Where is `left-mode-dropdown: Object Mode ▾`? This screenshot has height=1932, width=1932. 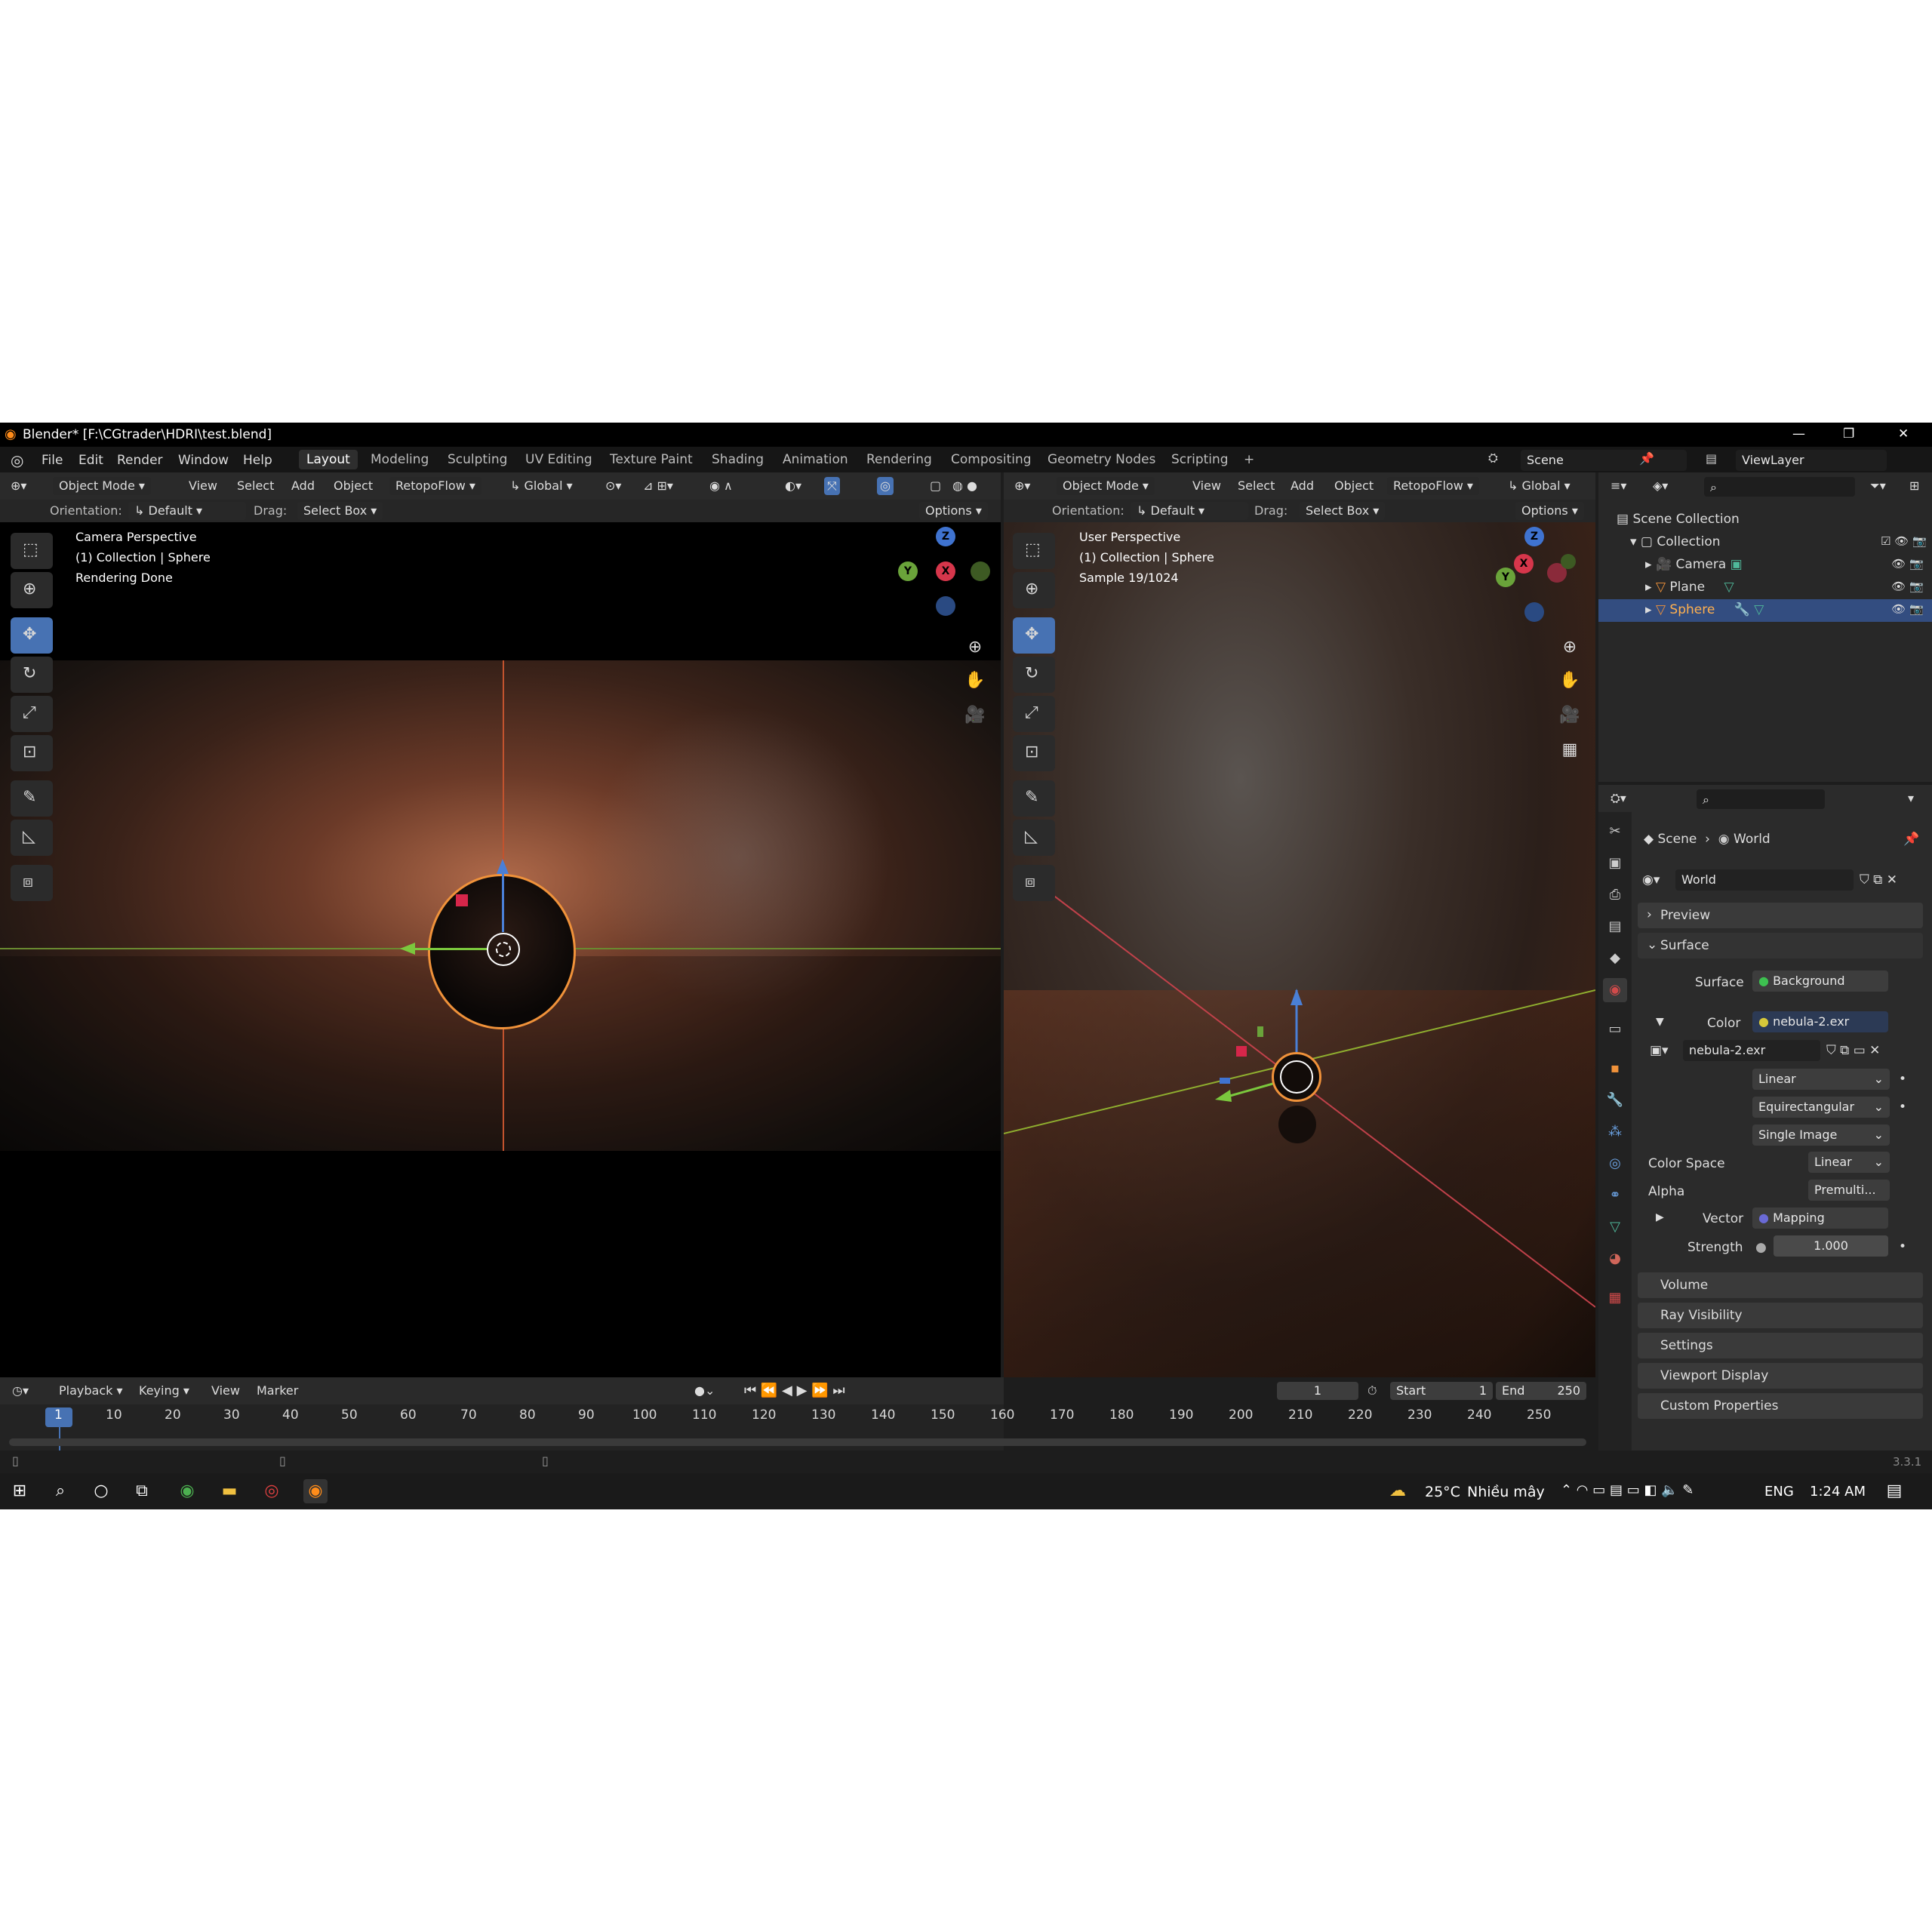 left-mode-dropdown: Object Mode ▾ is located at coordinates (102, 486).